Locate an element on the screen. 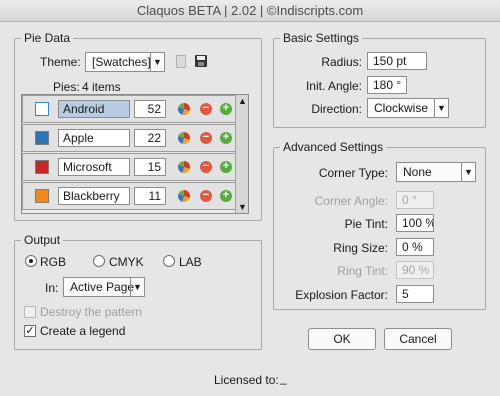 Image resolution: width=500 pixels, height=396 pixels. item-value-field: 22 is located at coordinates (150, 138).